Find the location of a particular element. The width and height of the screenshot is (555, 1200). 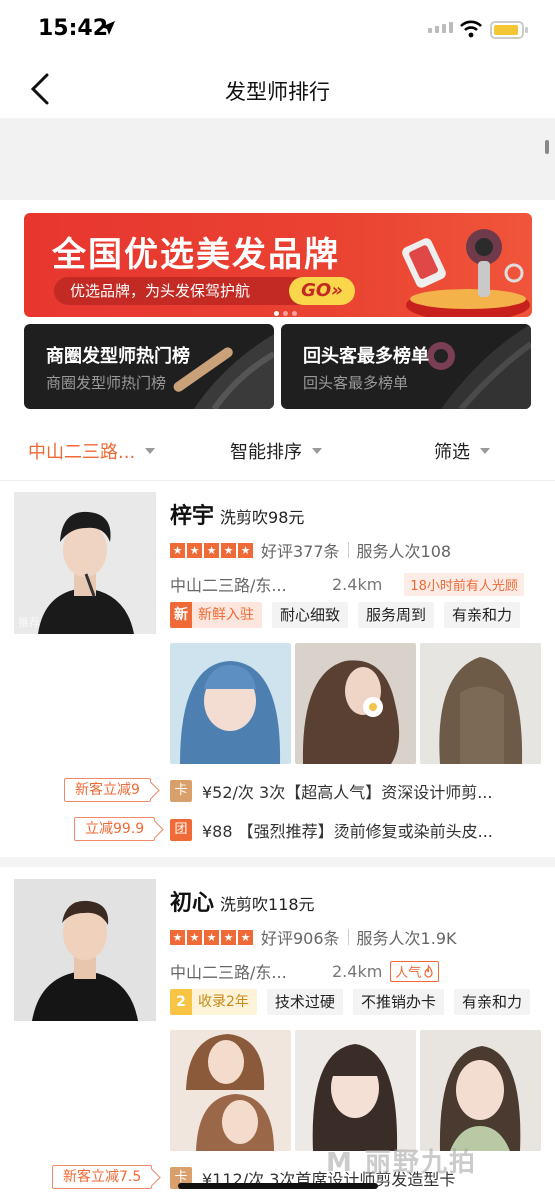

rank-card-title: 回头客最多榜单 is located at coordinates (366, 356).